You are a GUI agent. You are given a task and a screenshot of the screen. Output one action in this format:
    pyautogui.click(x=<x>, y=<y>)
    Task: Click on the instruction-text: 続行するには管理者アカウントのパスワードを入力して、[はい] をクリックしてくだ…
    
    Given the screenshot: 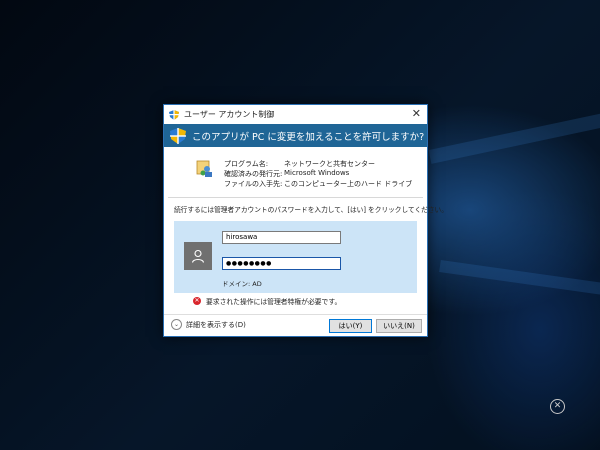 What is the action you would take?
    pyautogui.click(x=311, y=210)
    